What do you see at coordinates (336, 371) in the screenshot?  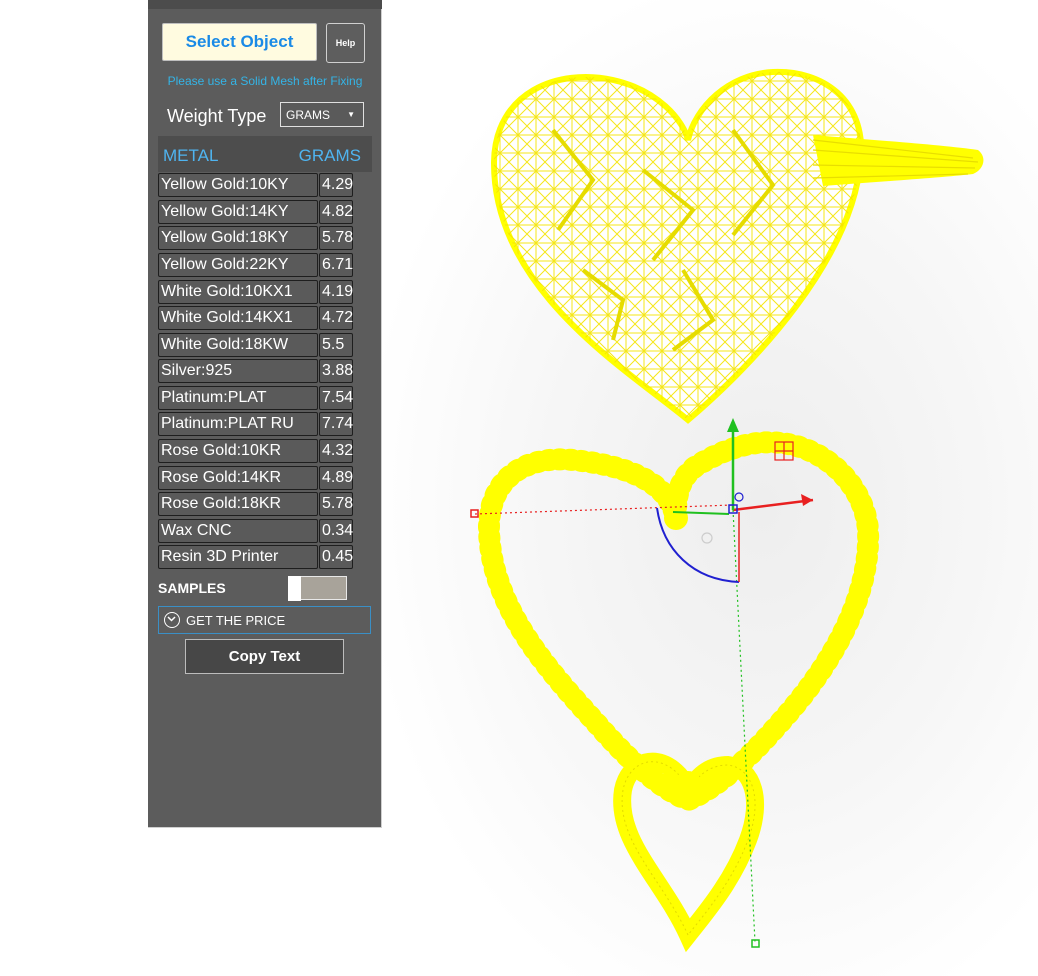 I see `weight-value-cell: 3.88` at bounding box center [336, 371].